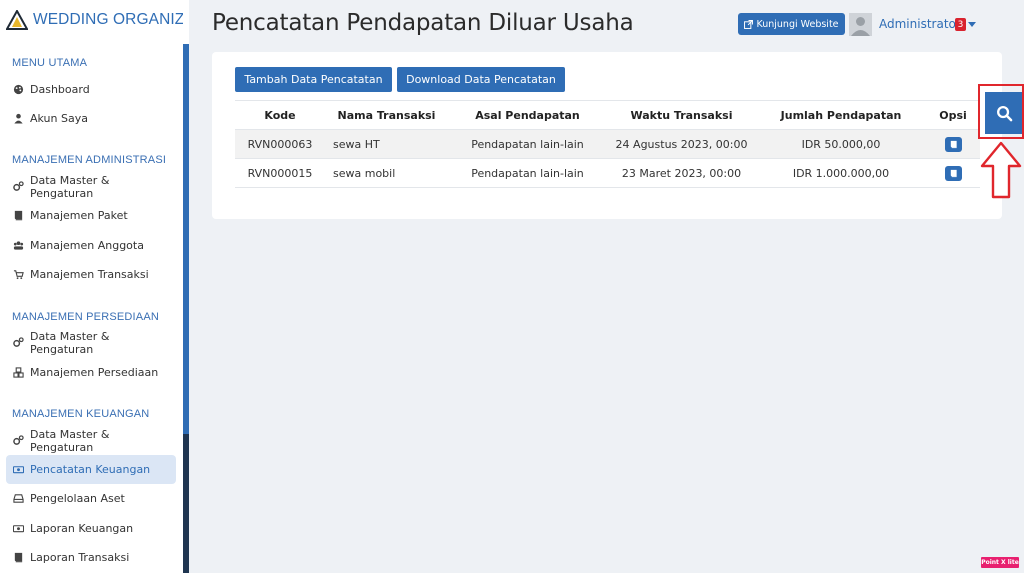  Describe the element at coordinates (841, 115) in the screenshot. I see `column-header-jumlah-pendapatan: Jumlah Pendapatan` at that location.